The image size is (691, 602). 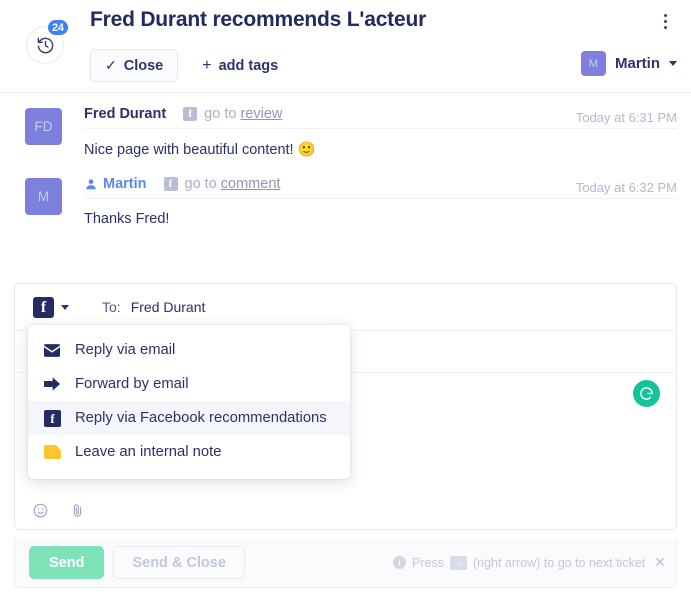 I want to click on user-menu: M Martin, so click(x=629, y=63).